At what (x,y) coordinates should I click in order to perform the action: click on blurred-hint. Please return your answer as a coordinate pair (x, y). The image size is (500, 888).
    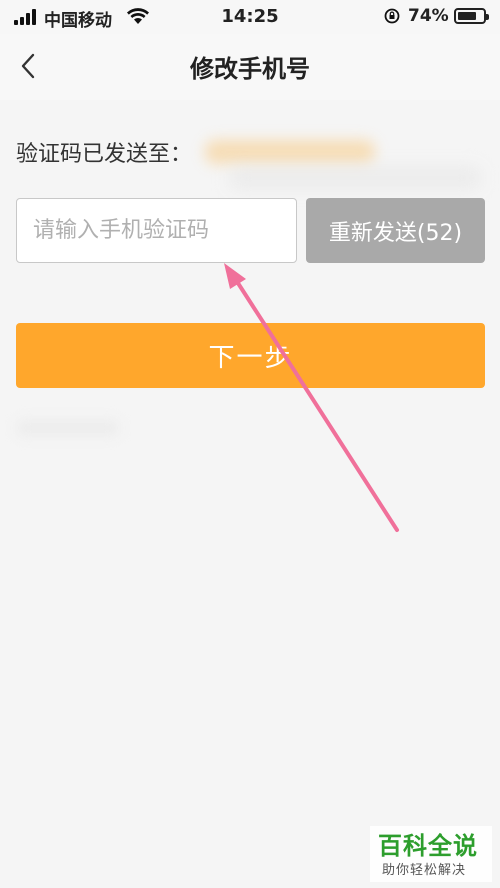
    Looking at the image, I should click on (68, 428).